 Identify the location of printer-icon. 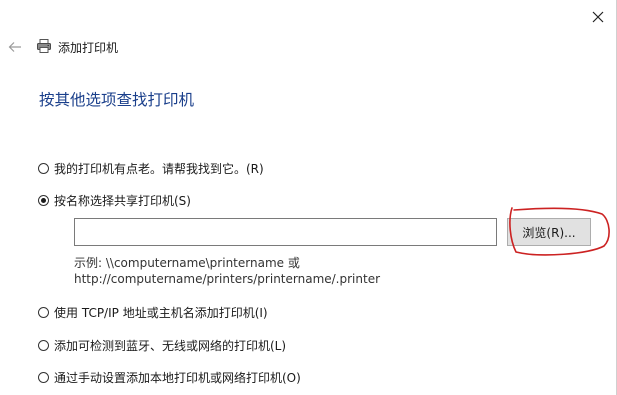
(44, 46).